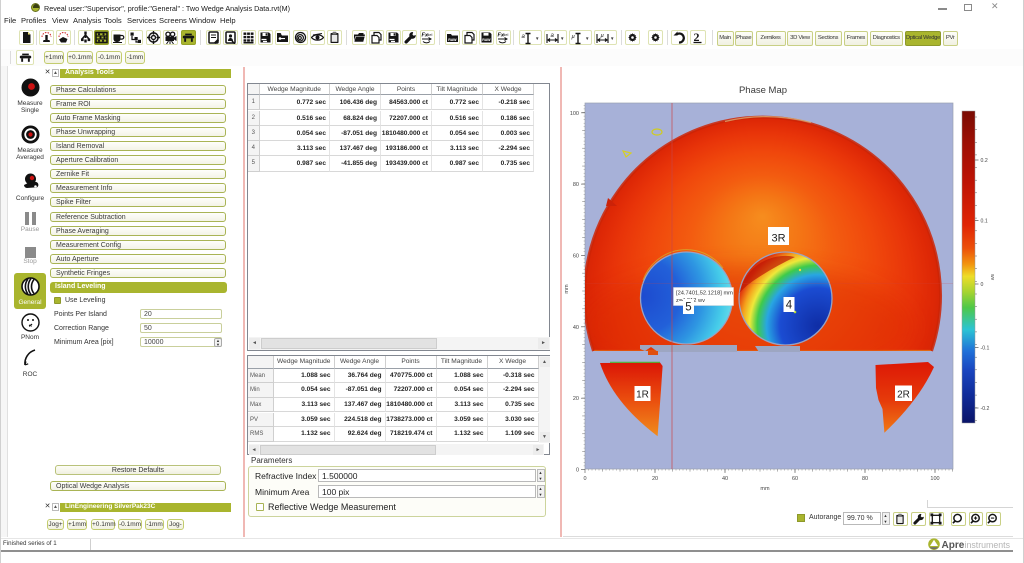 The height and width of the screenshot is (563, 1024). I want to click on svg-text: N, so click(30, 325).